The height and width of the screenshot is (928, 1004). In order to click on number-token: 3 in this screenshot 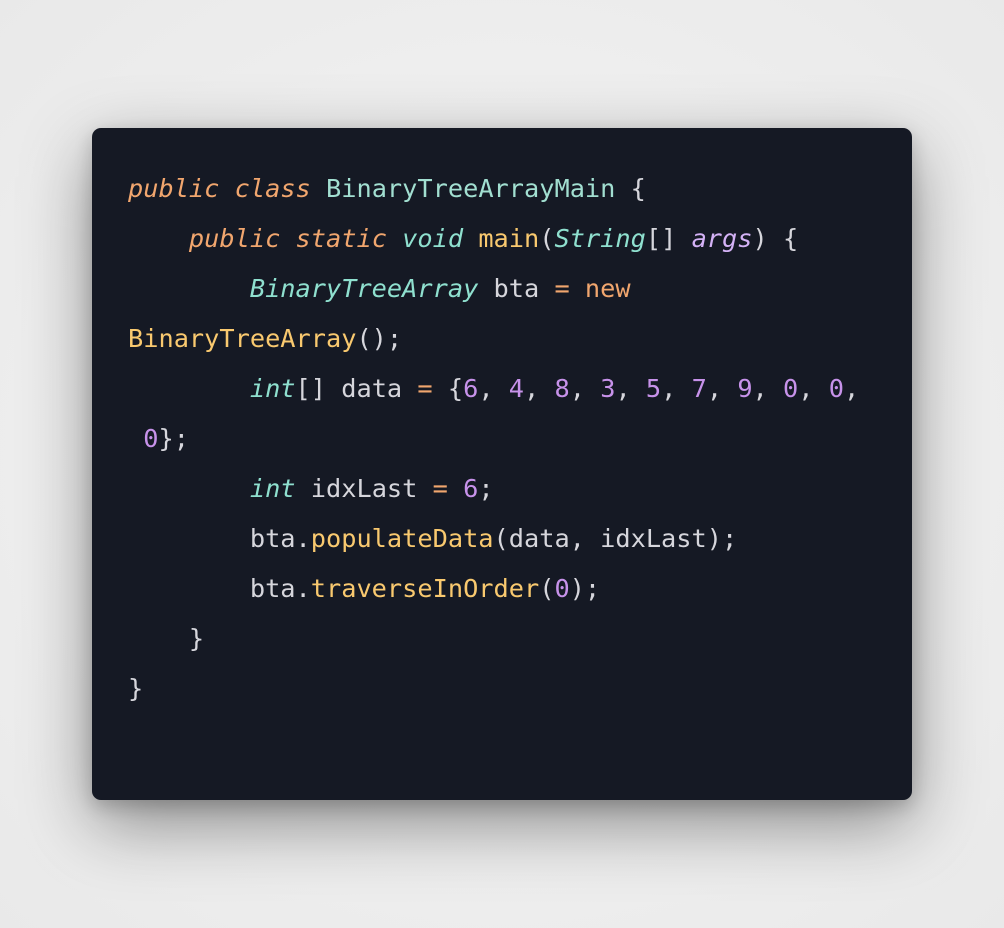, I will do `click(608, 388)`.